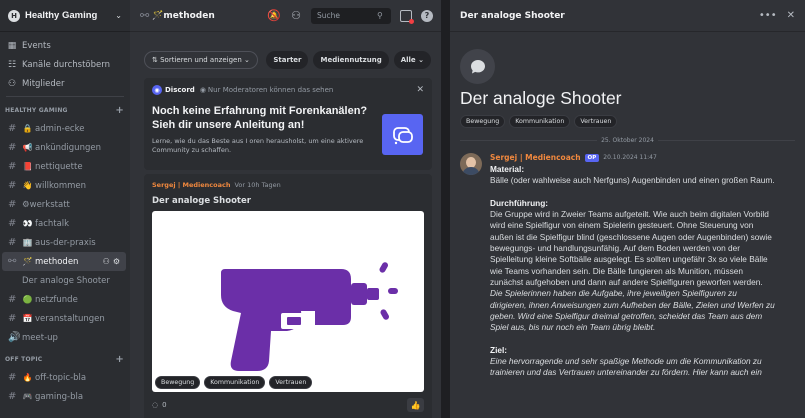 The height and width of the screenshot is (418, 805). I want to click on channel-item: # 📢 ankündigungen, so click(64, 147).